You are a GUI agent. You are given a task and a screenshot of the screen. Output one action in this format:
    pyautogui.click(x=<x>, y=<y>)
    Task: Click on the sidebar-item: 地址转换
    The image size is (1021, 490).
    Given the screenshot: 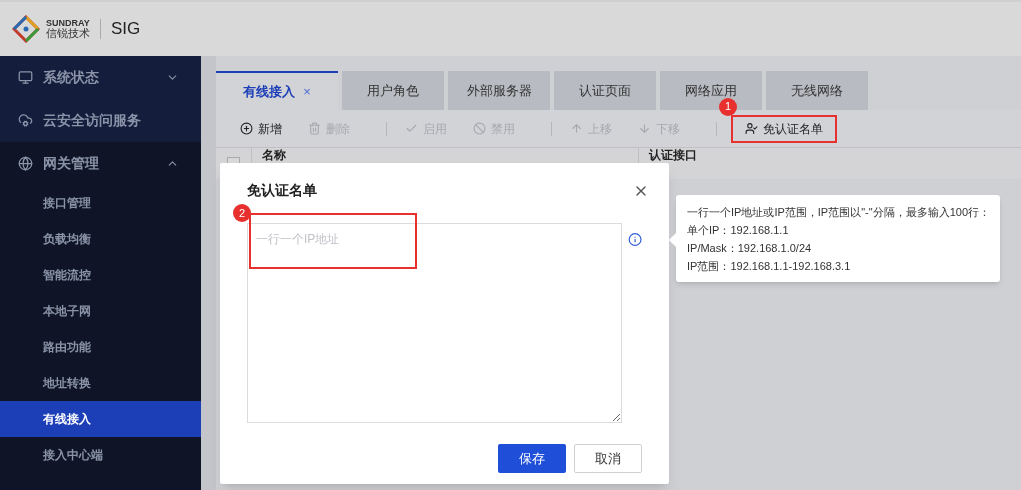 What is the action you would take?
    pyautogui.click(x=100, y=383)
    